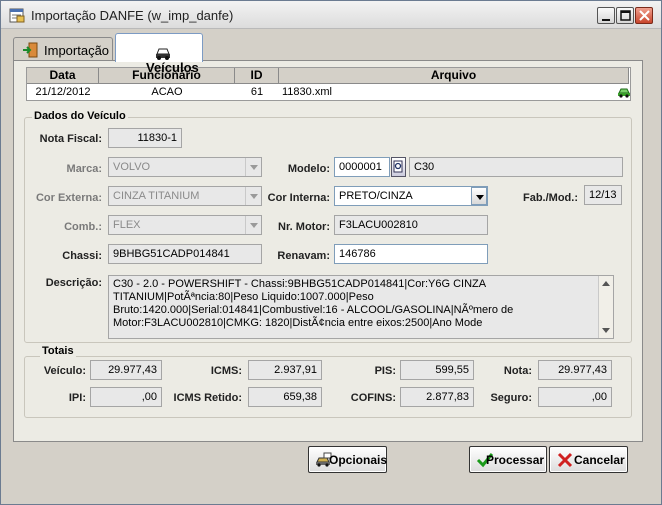  What do you see at coordinates (550, 198) in the screenshot?
I see `fab-mod-label: Fab./Mod.:` at bounding box center [550, 198].